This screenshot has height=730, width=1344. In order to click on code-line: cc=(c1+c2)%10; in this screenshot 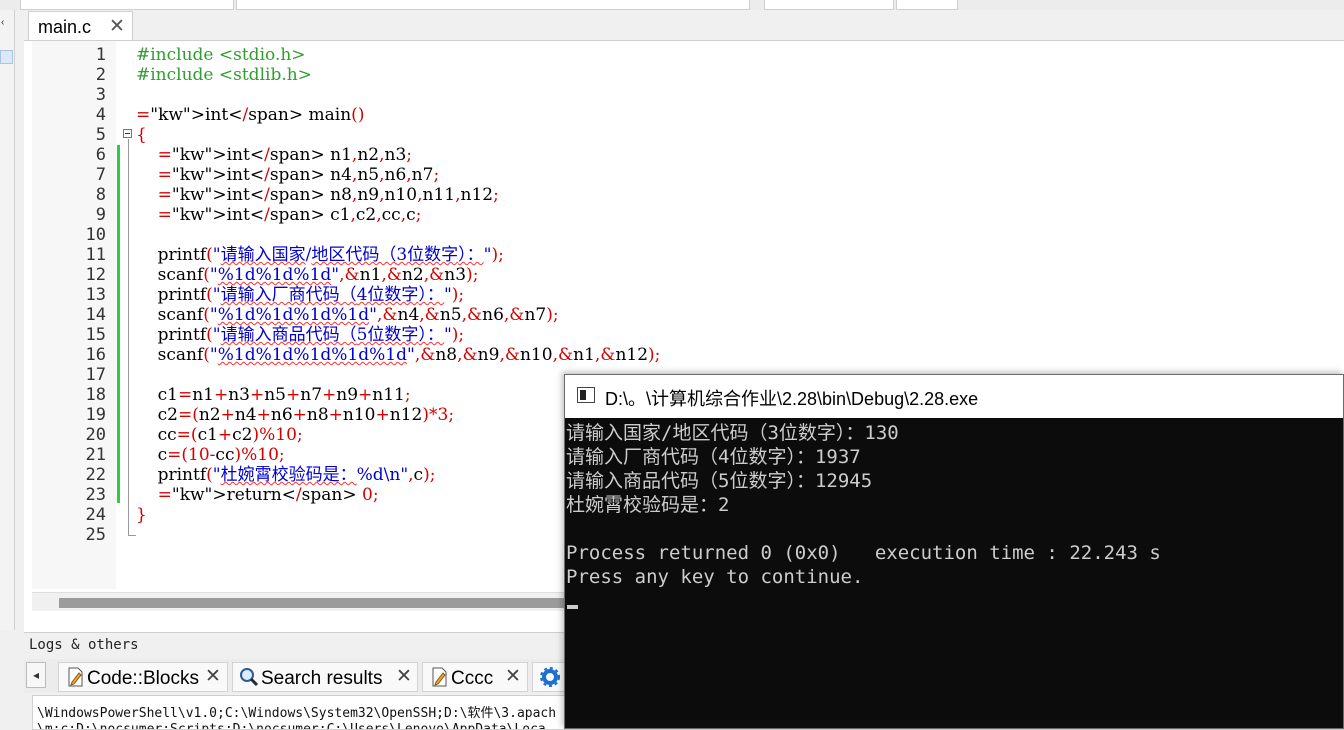, I will do `click(219, 435)`.